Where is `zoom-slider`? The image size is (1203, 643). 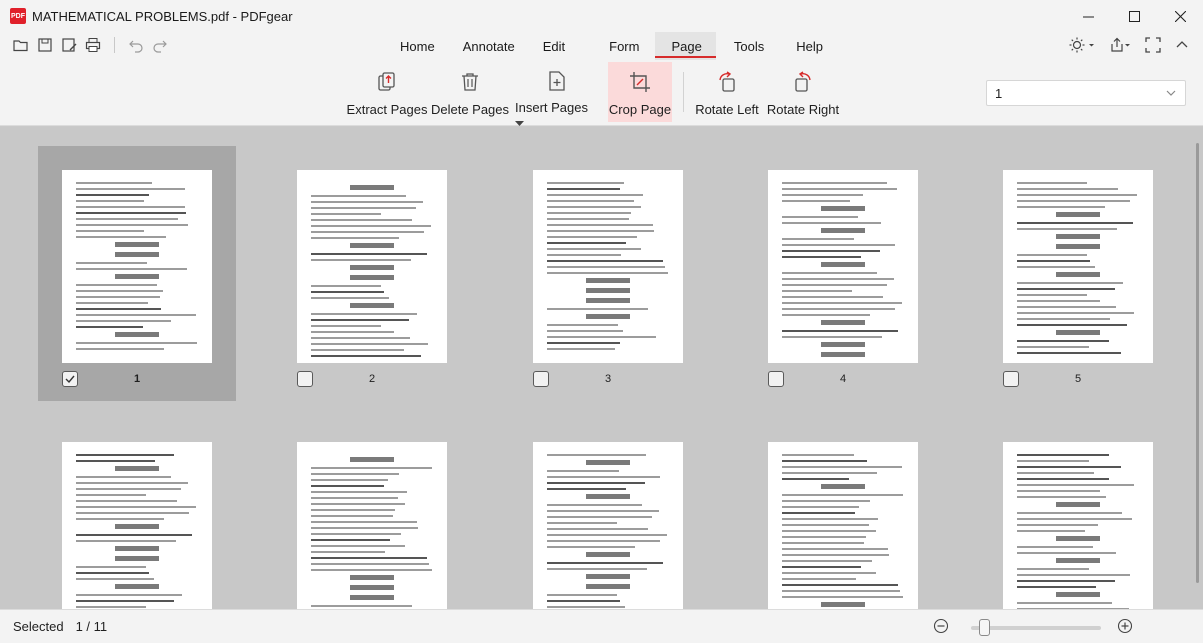
zoom-slider is located at coordinates (1036, 627).